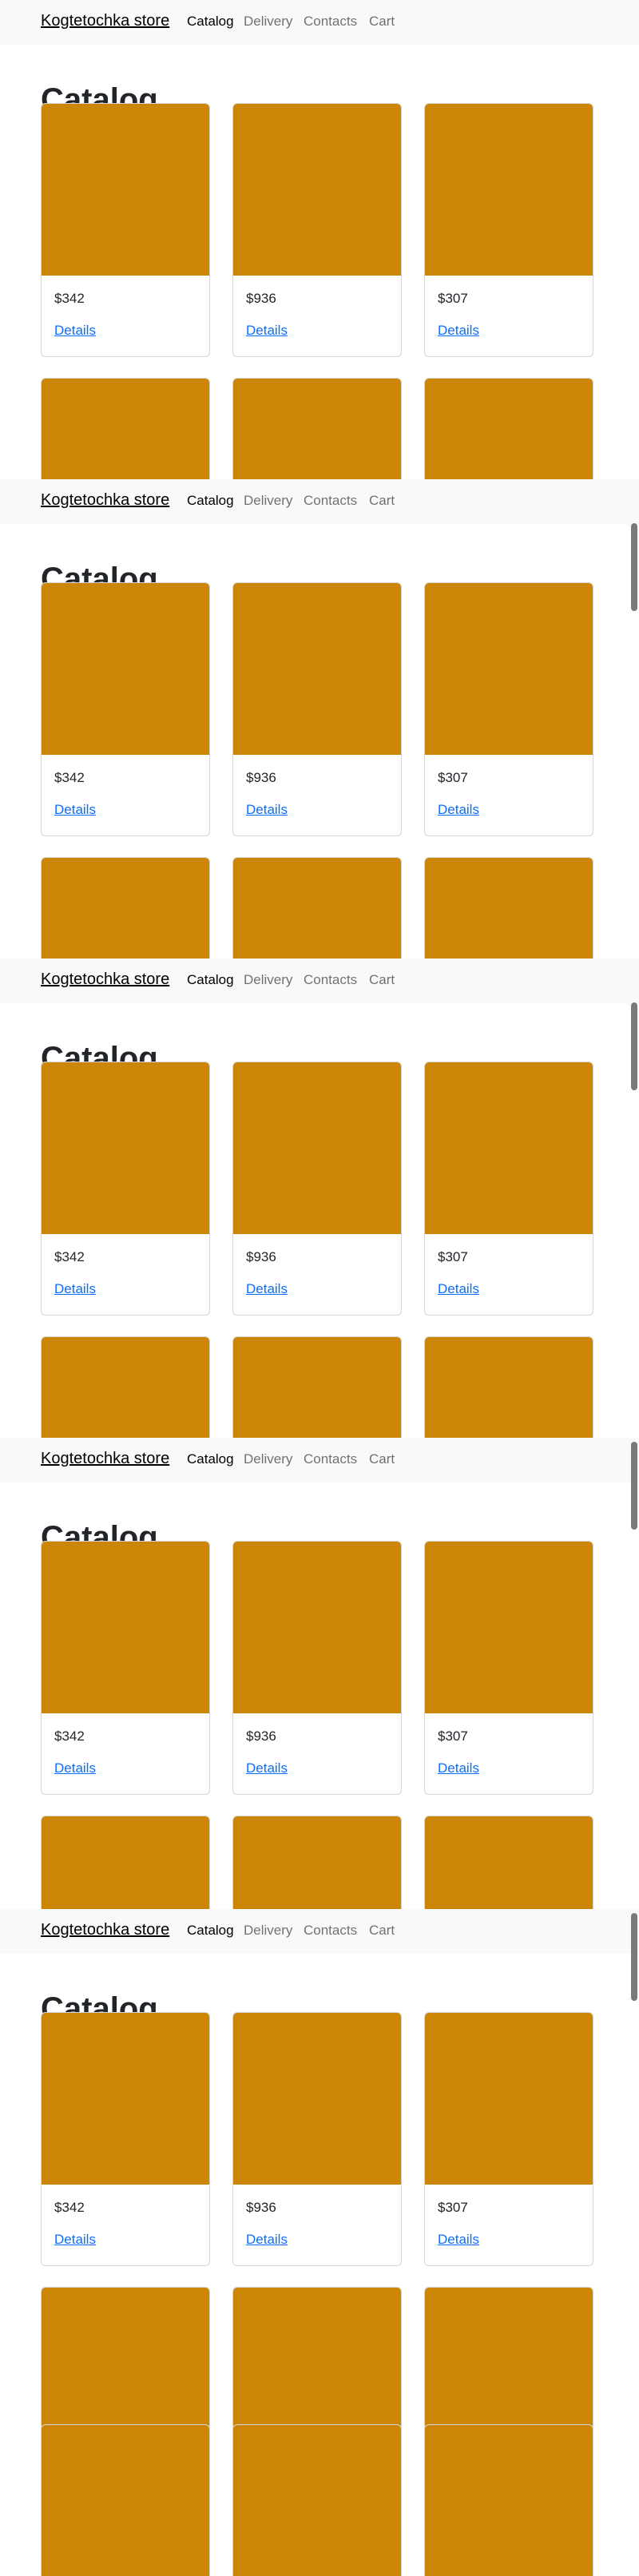  Describe the element at coordinates (261, 1256) in the screenshot. I see `product-price: $936` at that location.